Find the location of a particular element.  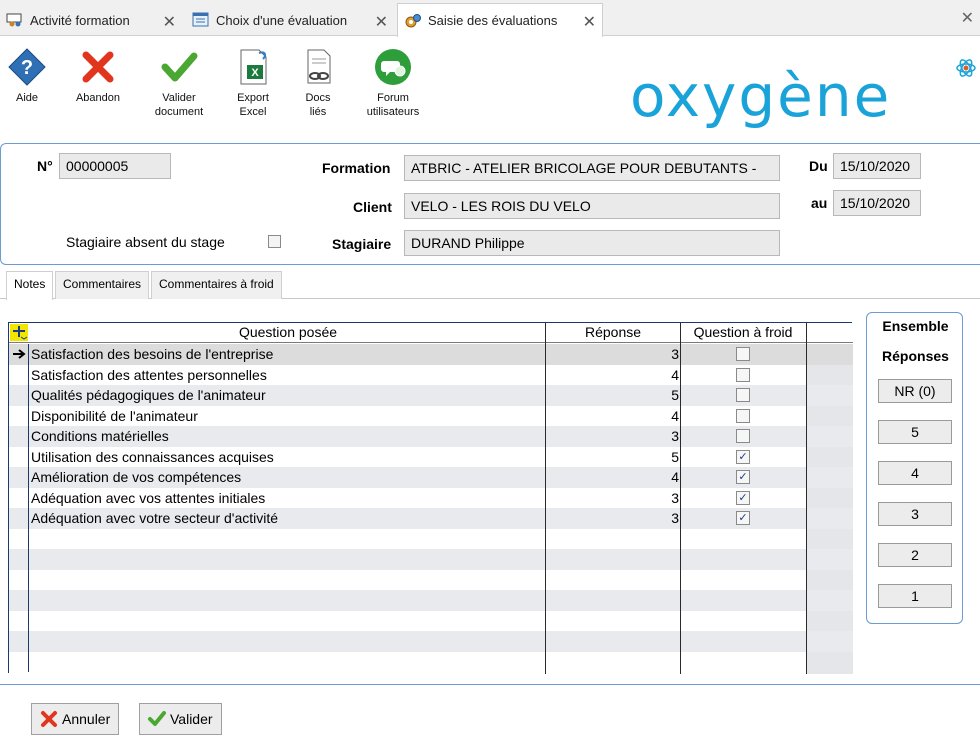

table-row: Adéquation avec vos attentes initiales 3 ✓ is located at coordinates (431, 497).